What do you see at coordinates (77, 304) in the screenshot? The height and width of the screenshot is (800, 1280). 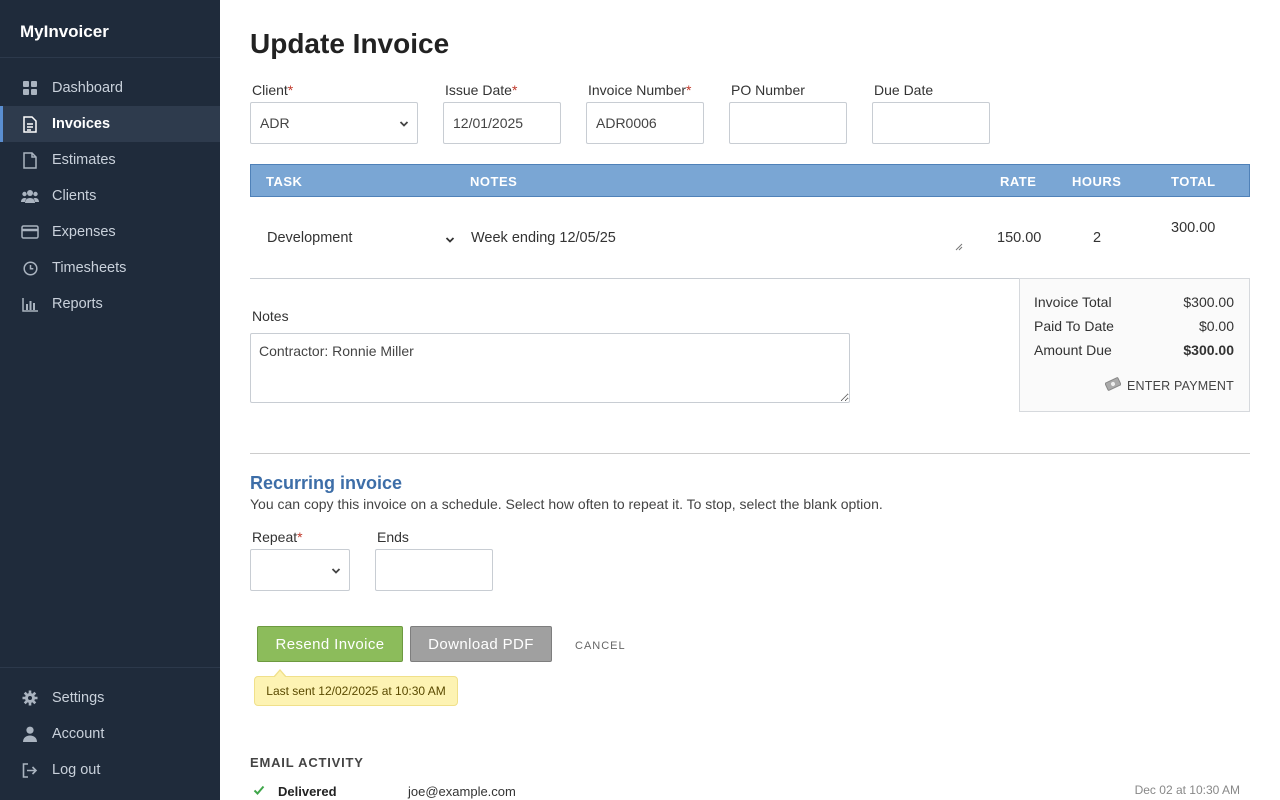 I see `sidebar-item-label: Reports` at bounding box center [77, 304].